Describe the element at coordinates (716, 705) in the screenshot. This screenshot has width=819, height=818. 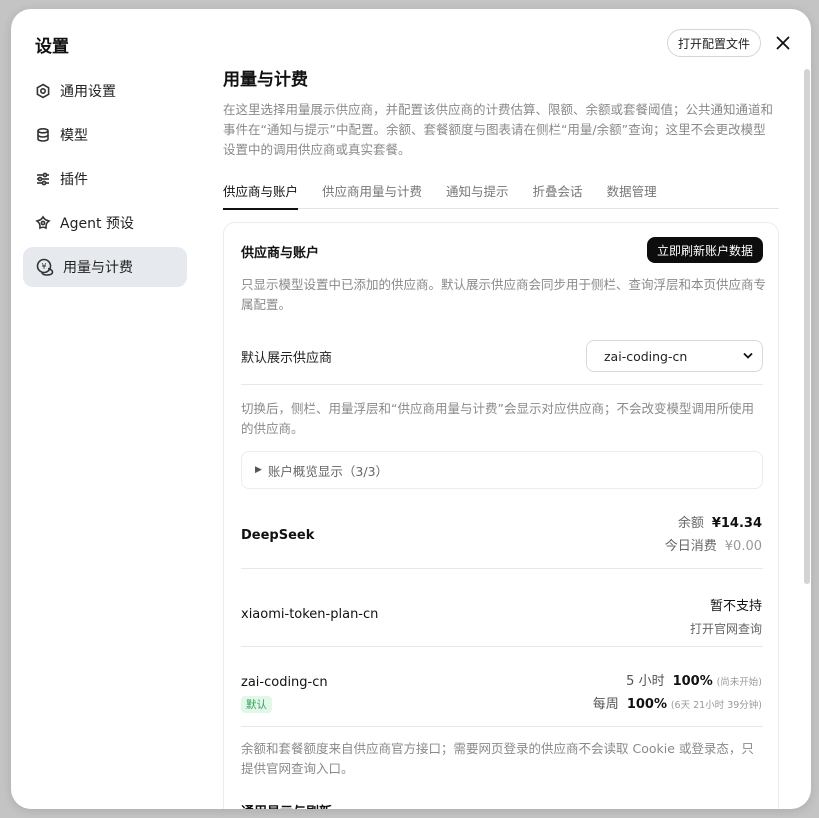
I see `quota-hint: (6天 21小时 39分钟)` at that location.